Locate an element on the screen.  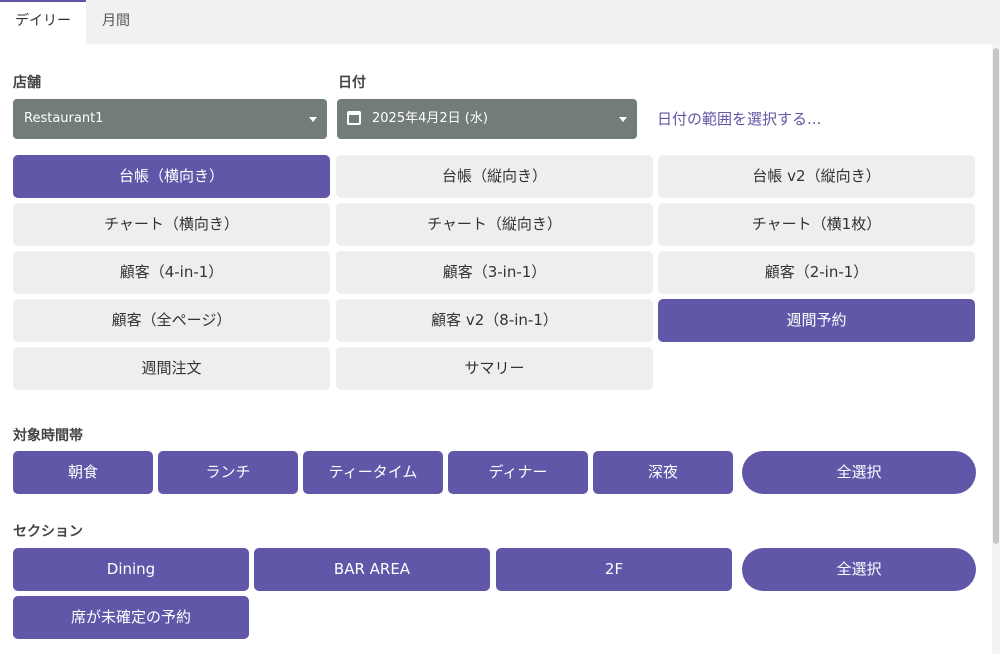
tab-daily: デイリー is located at coordinates (43, 22).